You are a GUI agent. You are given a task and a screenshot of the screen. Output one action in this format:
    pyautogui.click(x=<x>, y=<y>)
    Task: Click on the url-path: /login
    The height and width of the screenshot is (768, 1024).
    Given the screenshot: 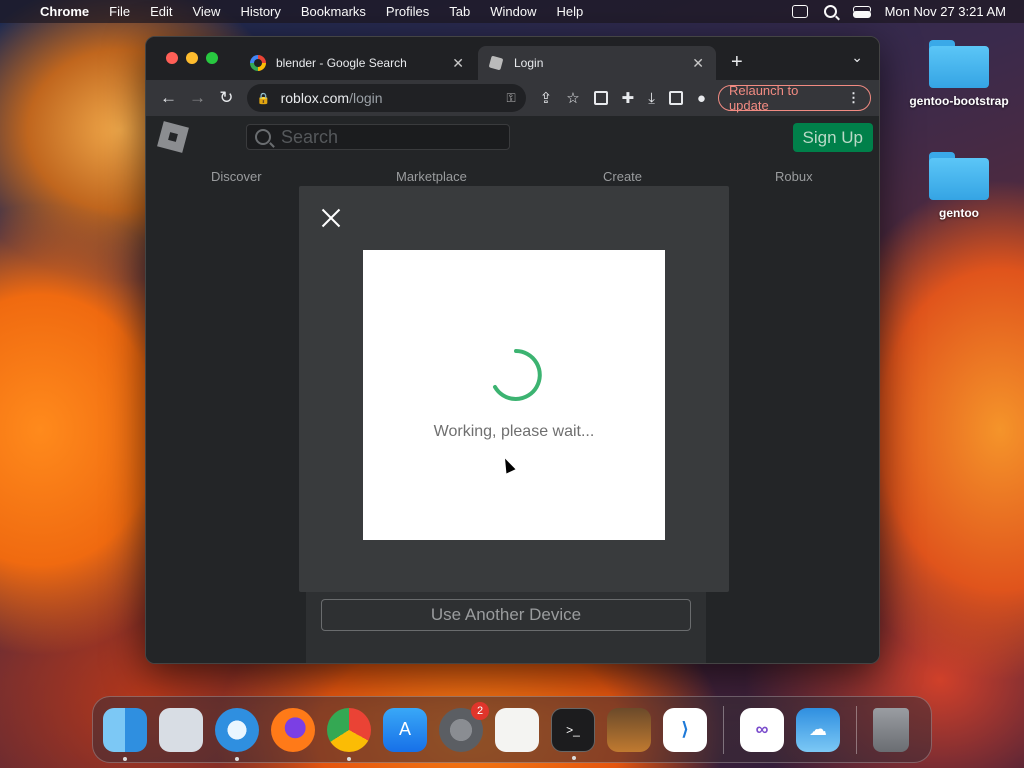 What is the action you would take?
    pyautogui.click(x=366, y=98)
    